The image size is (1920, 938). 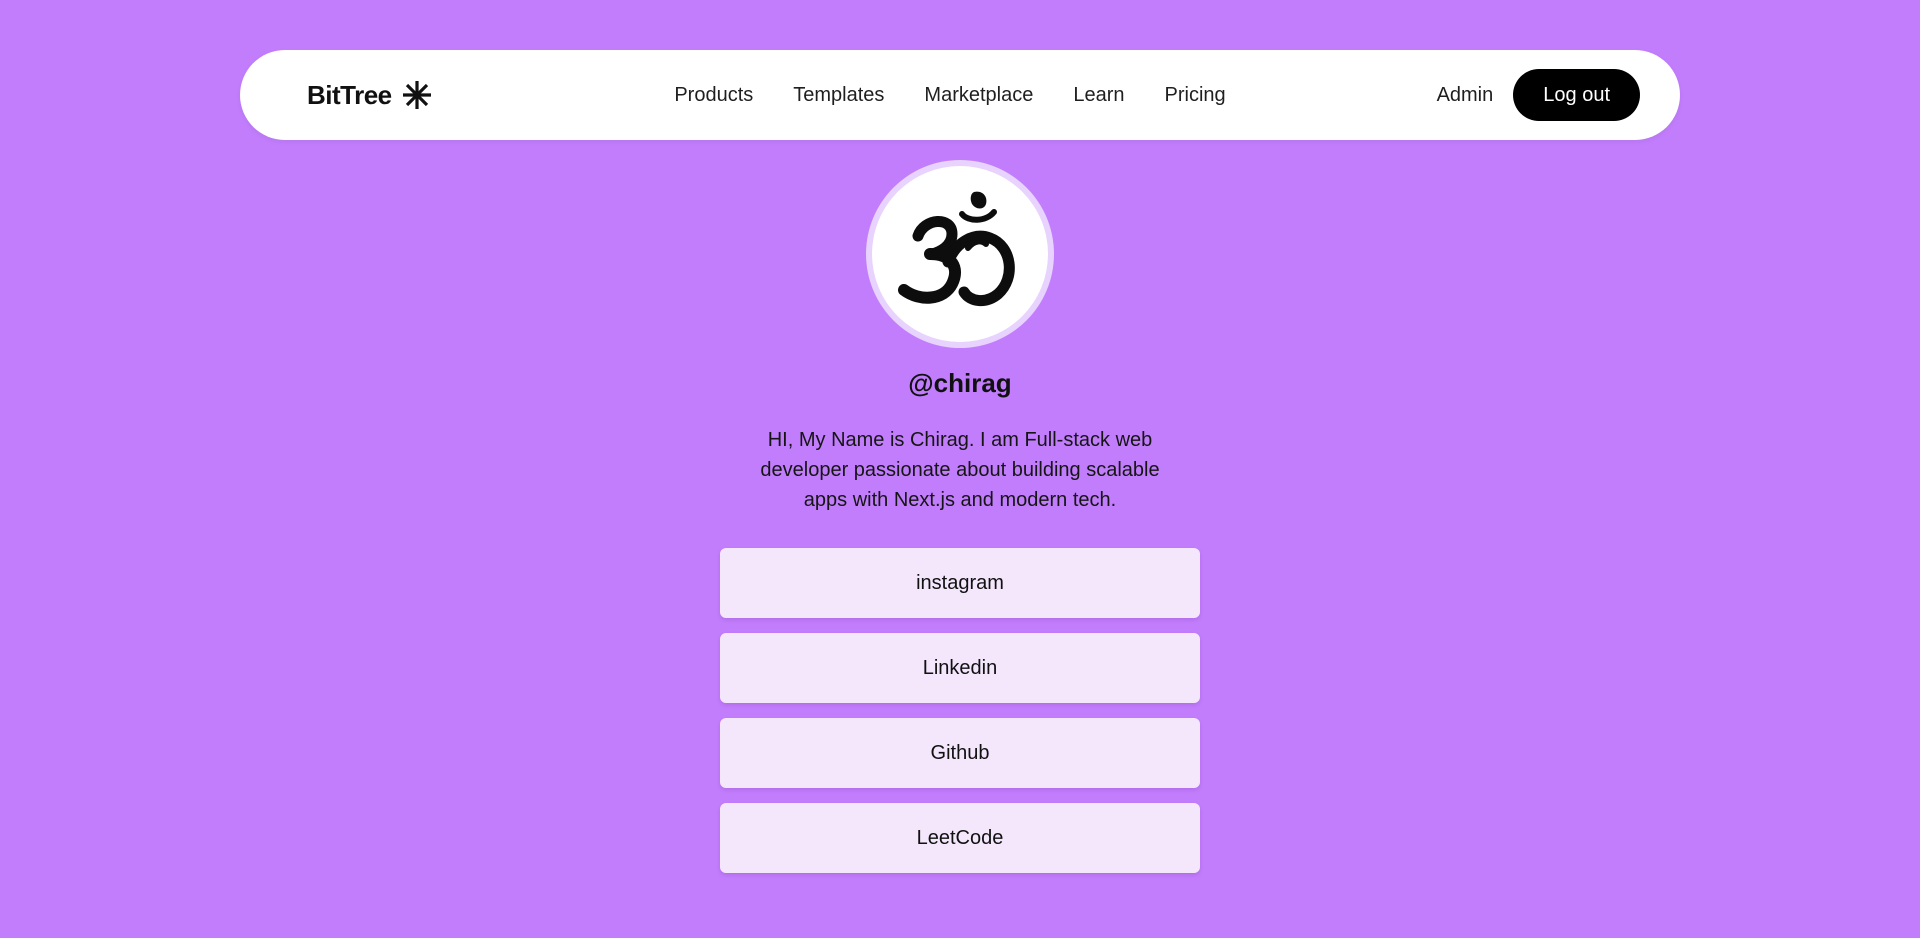 What do you see at coordinates (960, 668) in the screenshot?
I see `link-linkedin: Linkedin` at bounding box center [960, 668].